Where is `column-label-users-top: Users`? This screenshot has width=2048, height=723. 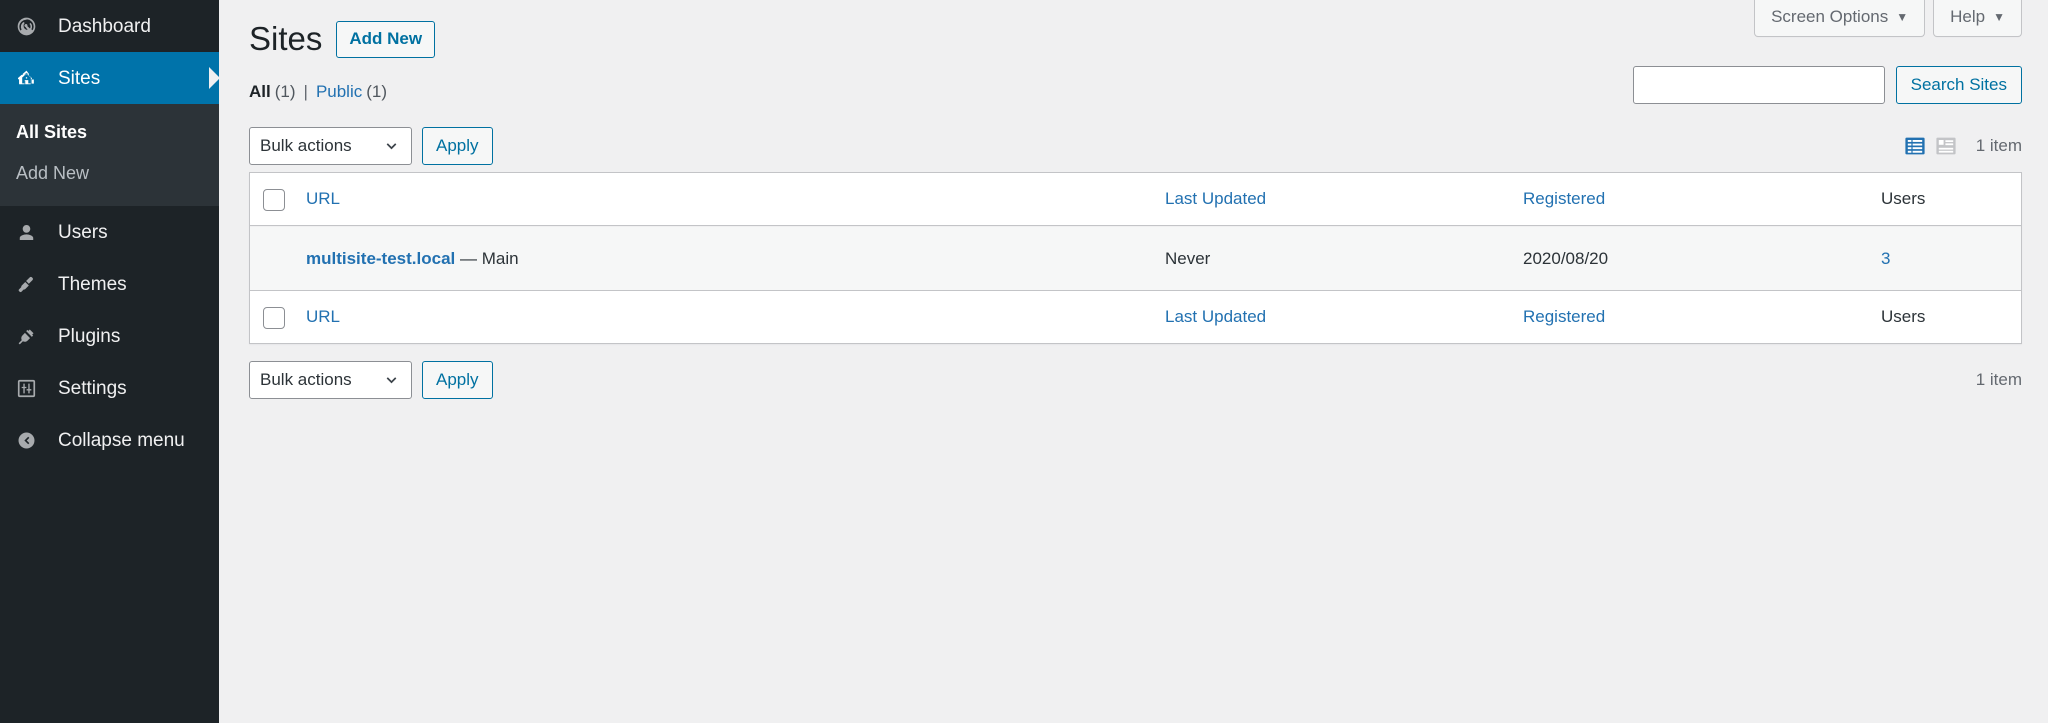
column-label-users-top: Users is located at coordinates (1903, 199).